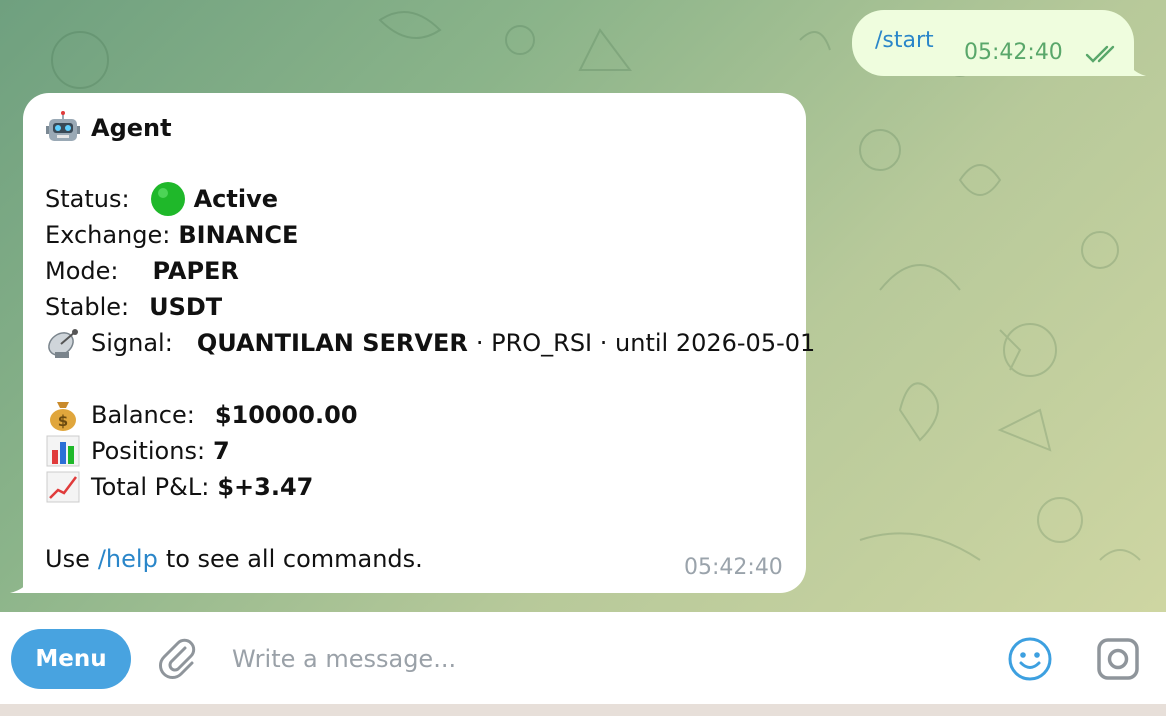 This screenshot has height=716, width=1166. Describe the element at coordinates (201, 415) in the screenshot. I see `balance-row: $ Balance: $10000.00` at that location.